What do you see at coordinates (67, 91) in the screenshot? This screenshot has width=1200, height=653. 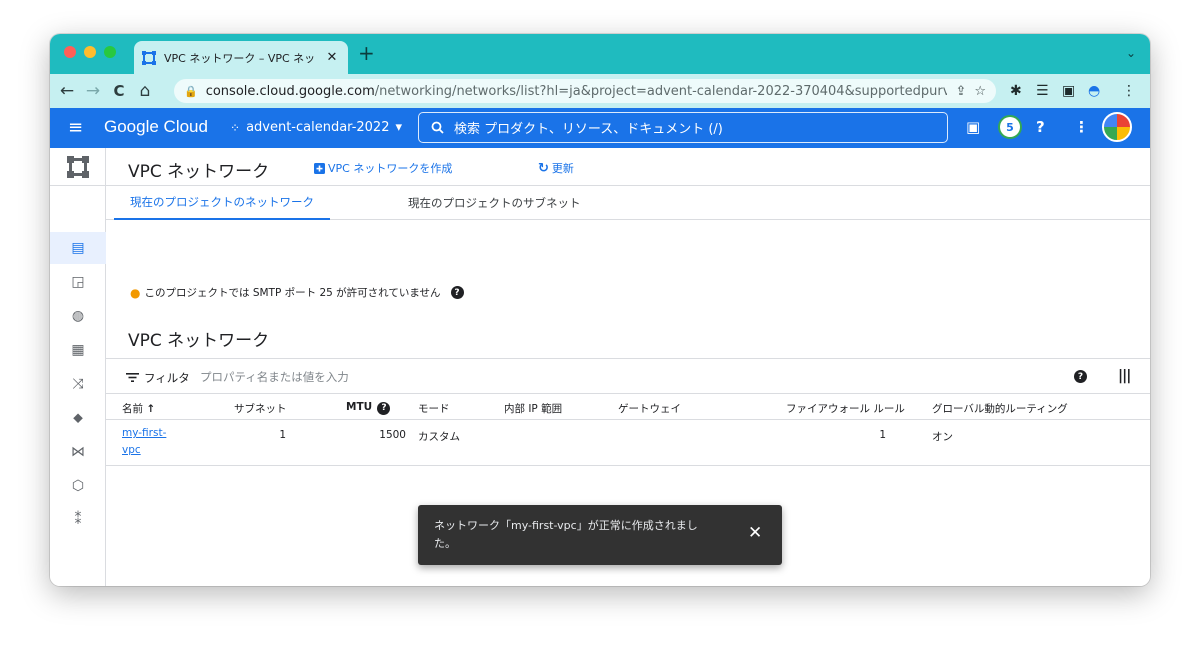 I see `back-button: ←` at bounding box center [67, 91].